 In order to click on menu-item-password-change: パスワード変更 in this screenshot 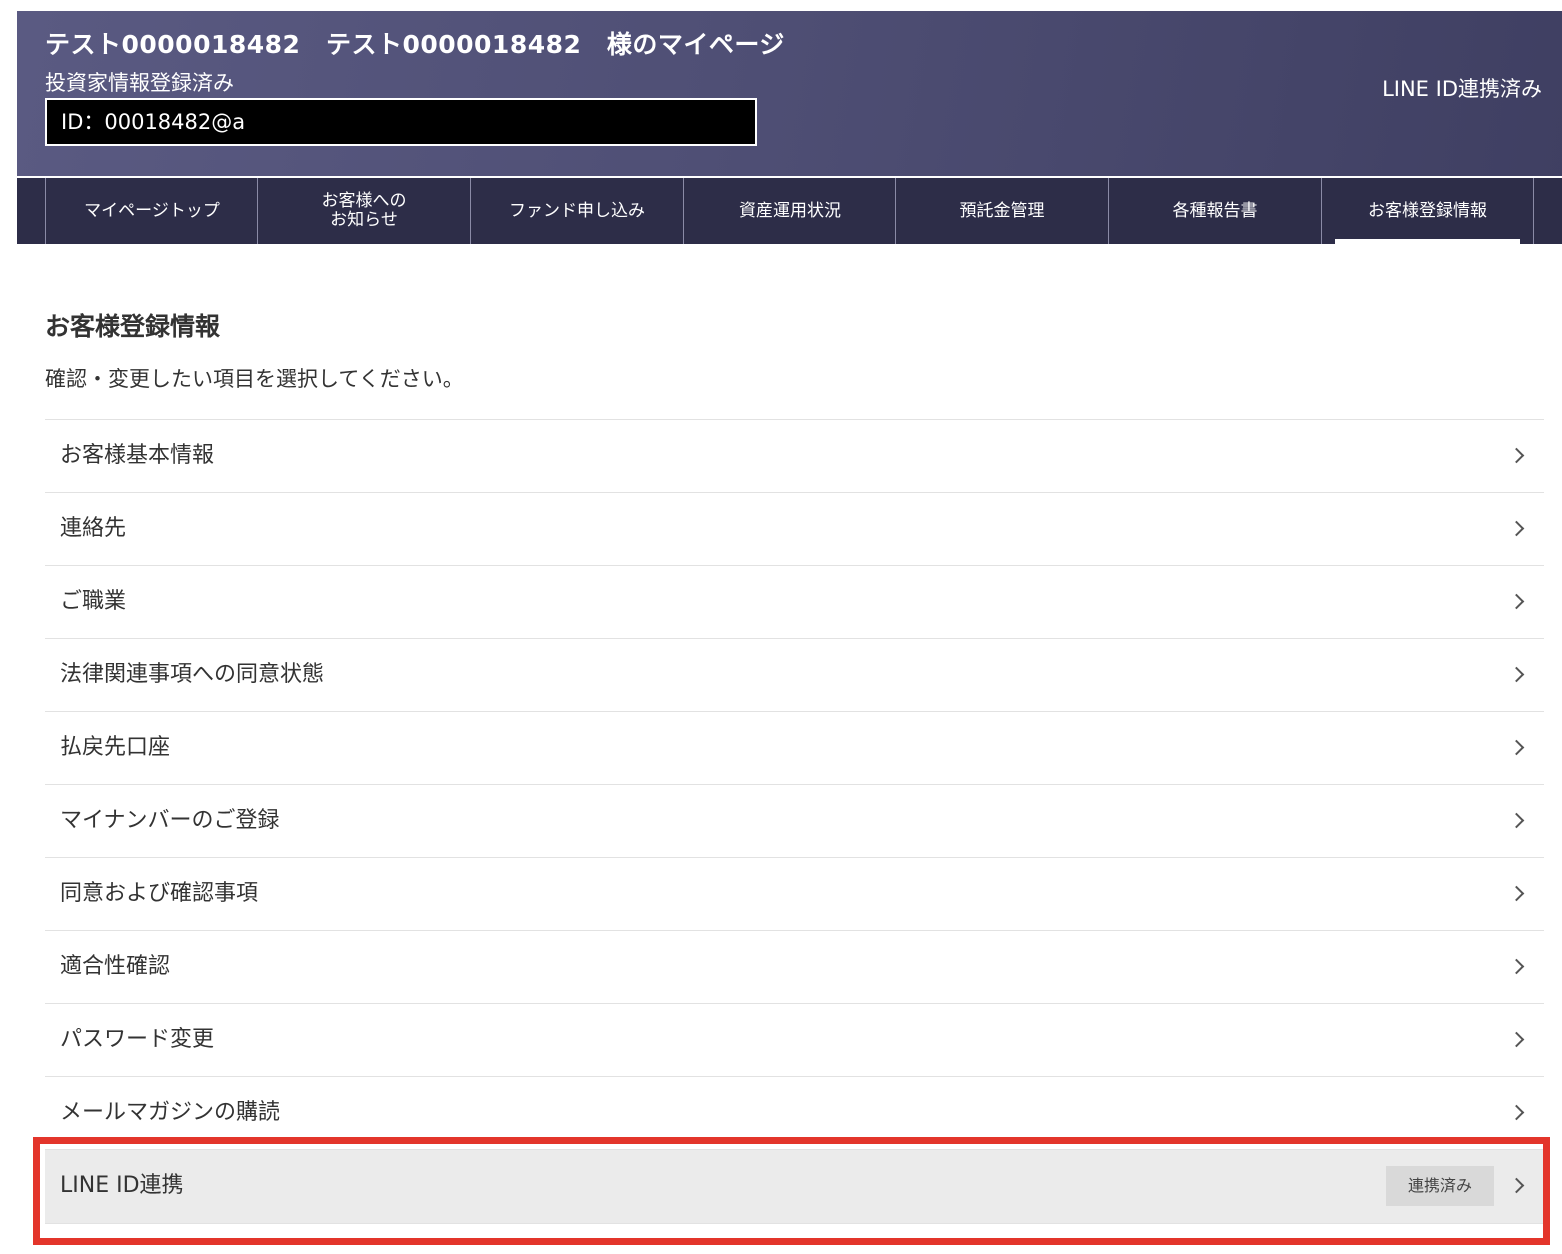, I will do `click(794, 1040)`.